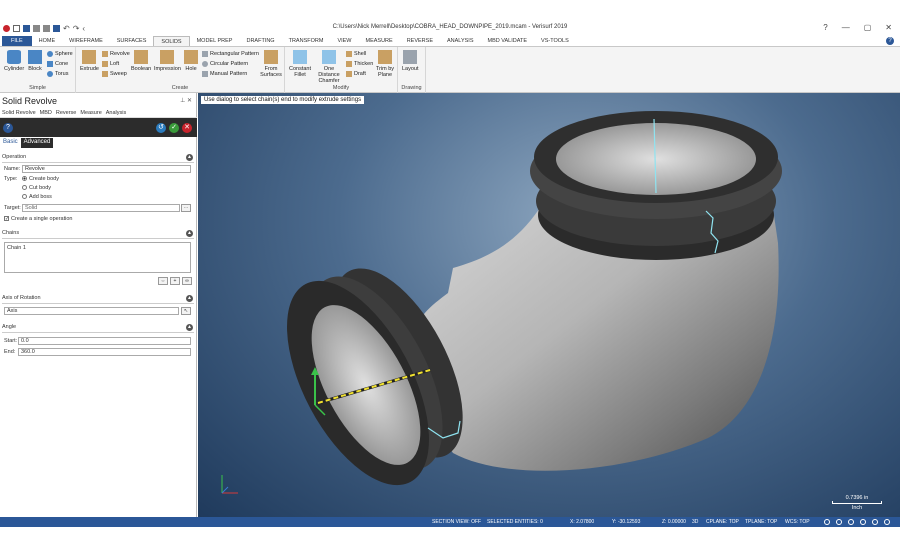 Image resolution: width=900 pixels, height=550 pixels. I want to click on view-globe-icon, so click(827, 522).